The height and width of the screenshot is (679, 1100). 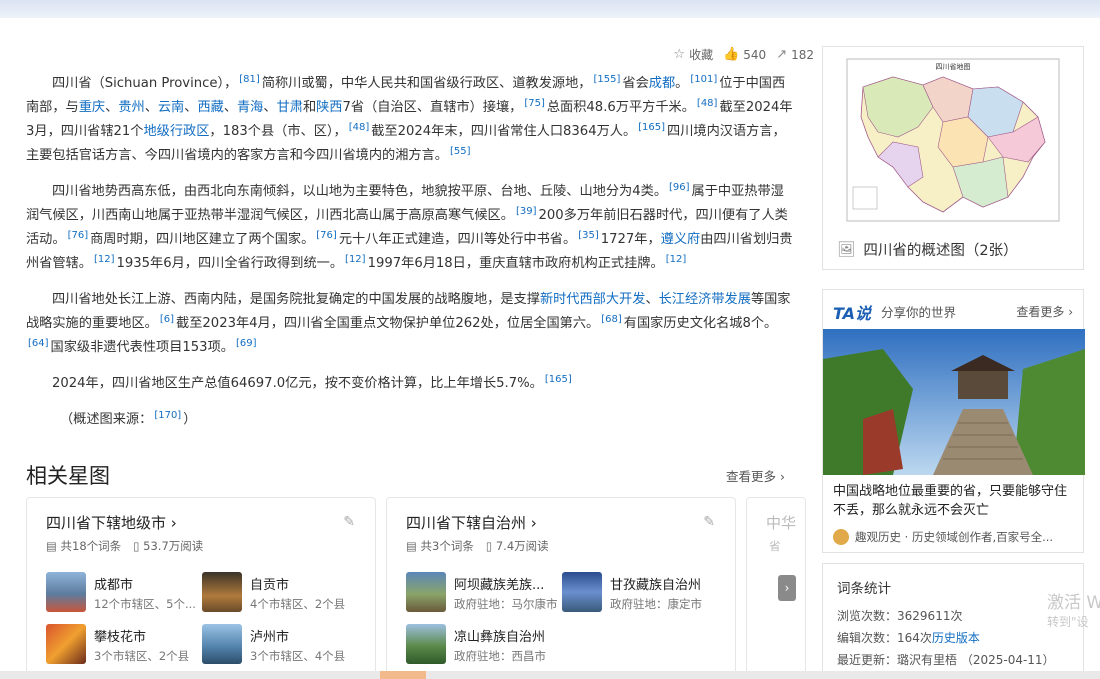 I want to click on avatar, so click(x=841, y=537).